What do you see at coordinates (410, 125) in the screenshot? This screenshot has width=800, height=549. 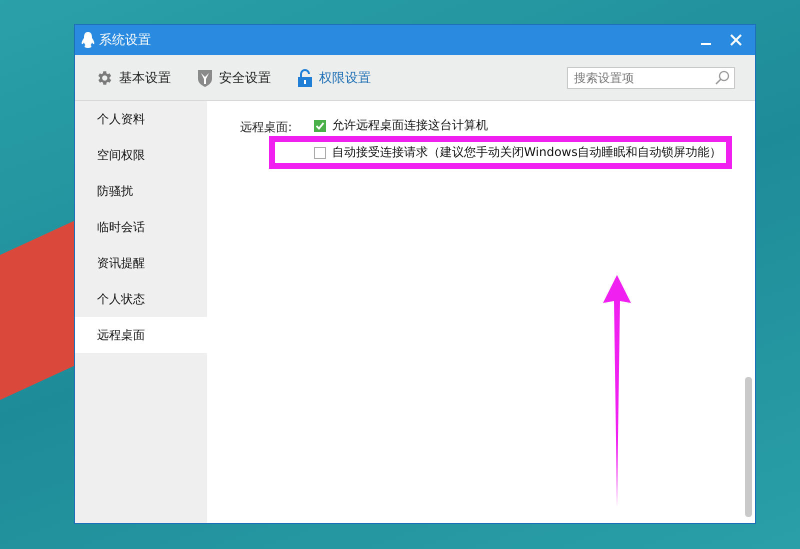 I see `option-label: 允许远程桌面连接这台计算机` at bounding box center [410, 125].